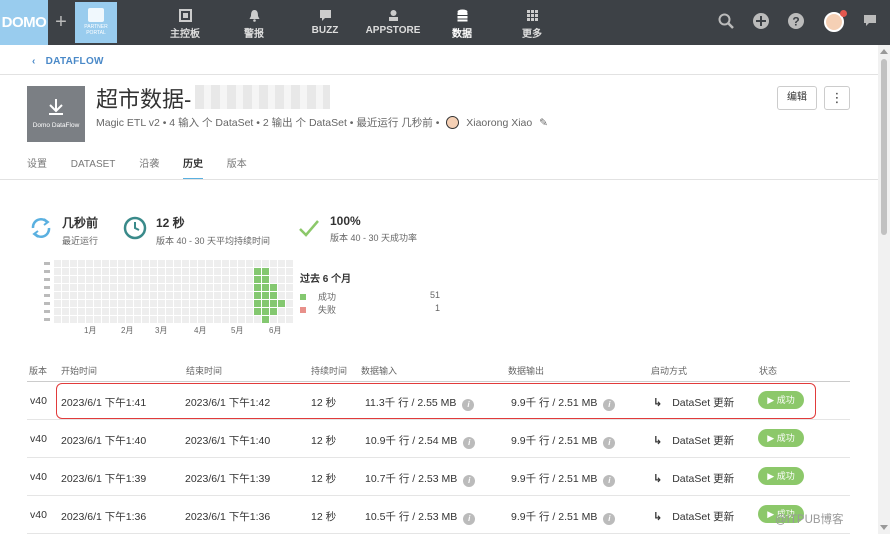 The width and height of the screenshot is (890, 534). I want to click on checkmark-icon, so click(309, 228).